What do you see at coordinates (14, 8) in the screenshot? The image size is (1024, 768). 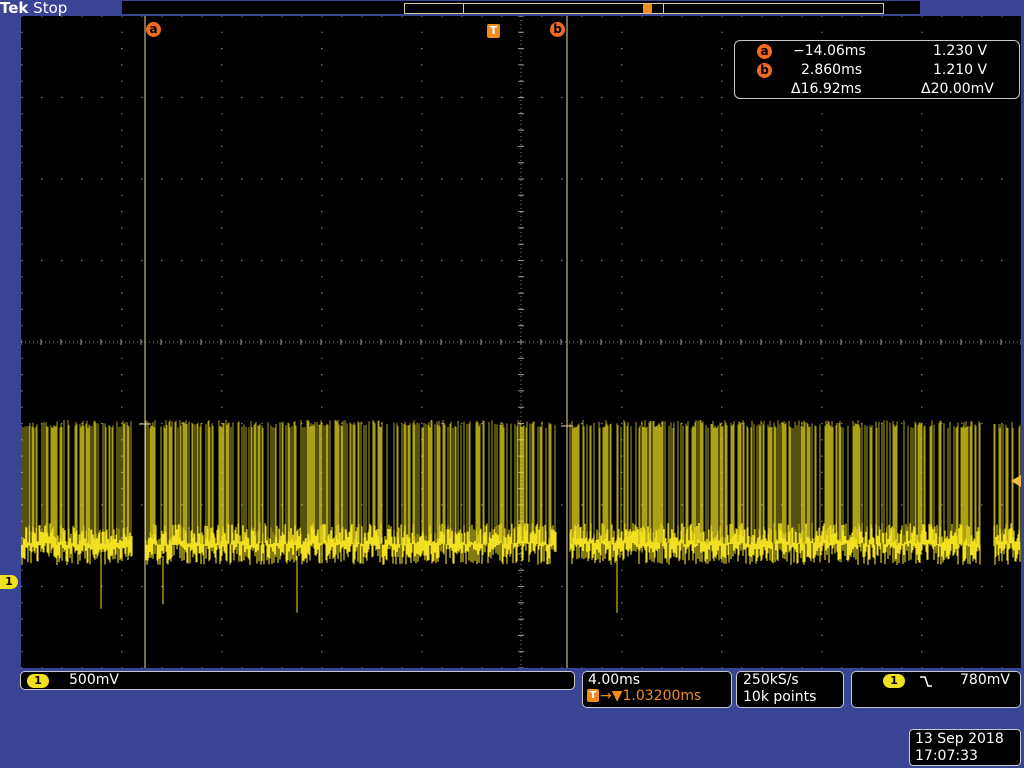 I see `brand-logo: Tek` at bounding box center [14, 8].